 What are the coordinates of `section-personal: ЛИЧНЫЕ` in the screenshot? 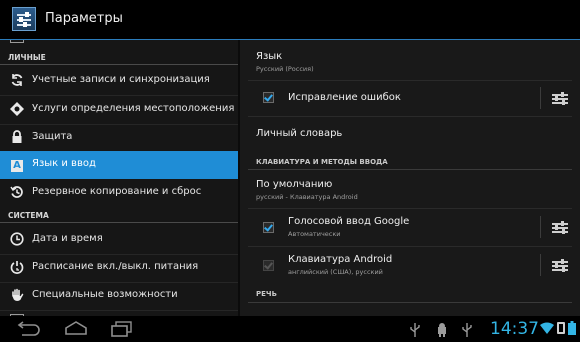 It's located at (27, 57).